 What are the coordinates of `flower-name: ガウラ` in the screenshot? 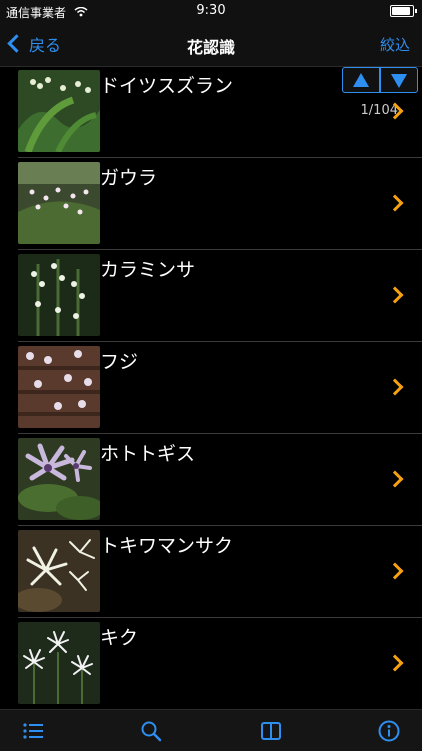 It's located at (129, 178).